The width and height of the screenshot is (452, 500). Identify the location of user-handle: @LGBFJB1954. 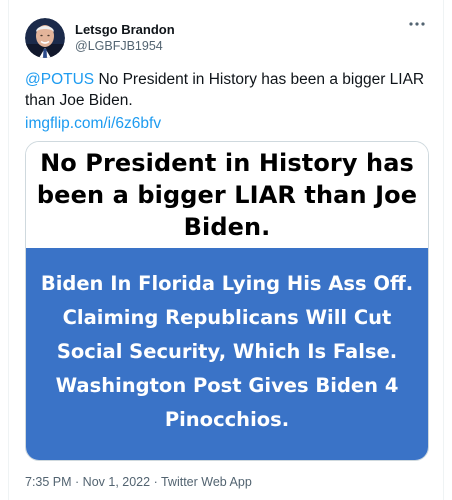
(125, 46).